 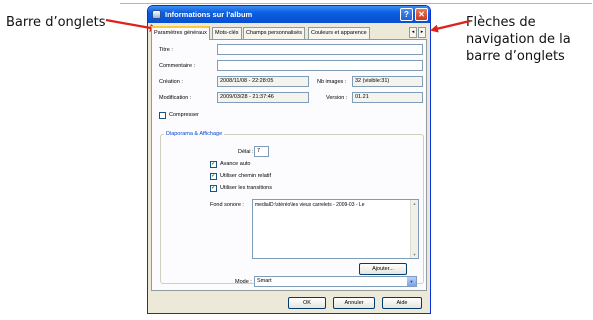 What do you see at coordinates (246, 152) in the screenshot?
I see `delay-label: Délai :` at bounding box center [246, 152].